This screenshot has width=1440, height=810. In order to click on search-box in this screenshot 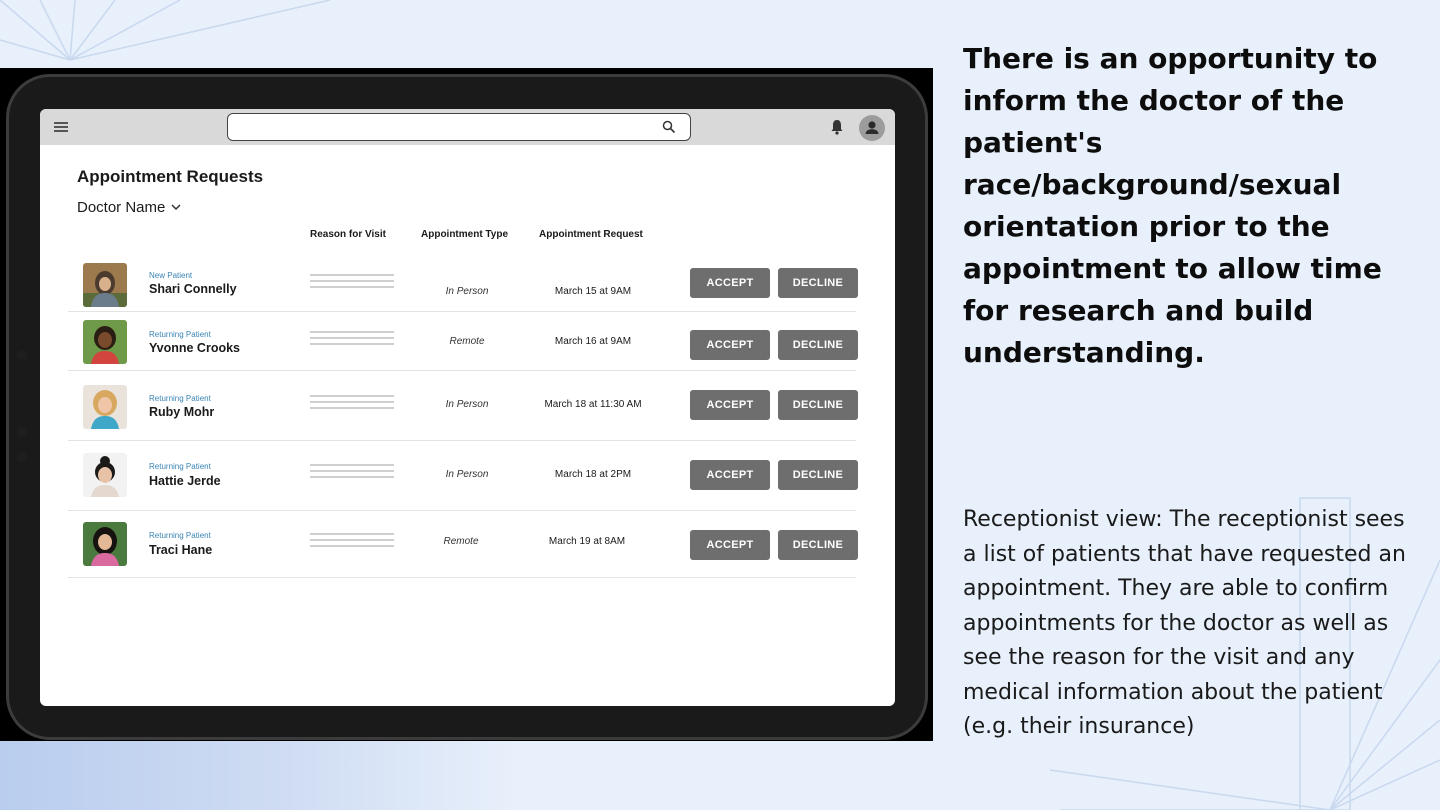, I will do `click(459, 127)`.